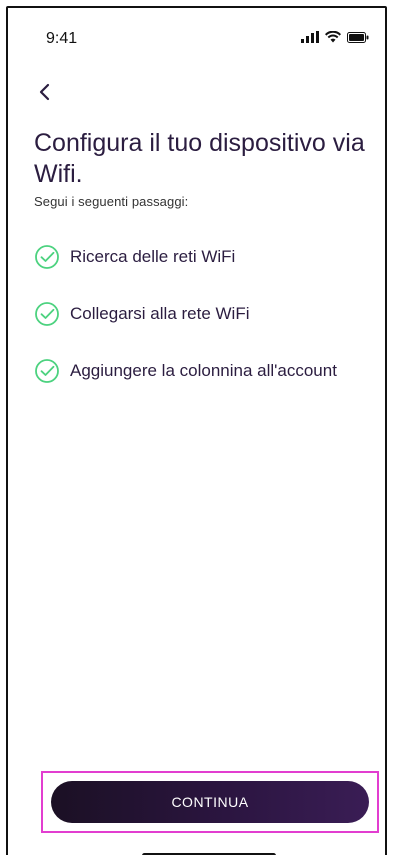  I want to click on status-time: 9:41, so click(62, 38).